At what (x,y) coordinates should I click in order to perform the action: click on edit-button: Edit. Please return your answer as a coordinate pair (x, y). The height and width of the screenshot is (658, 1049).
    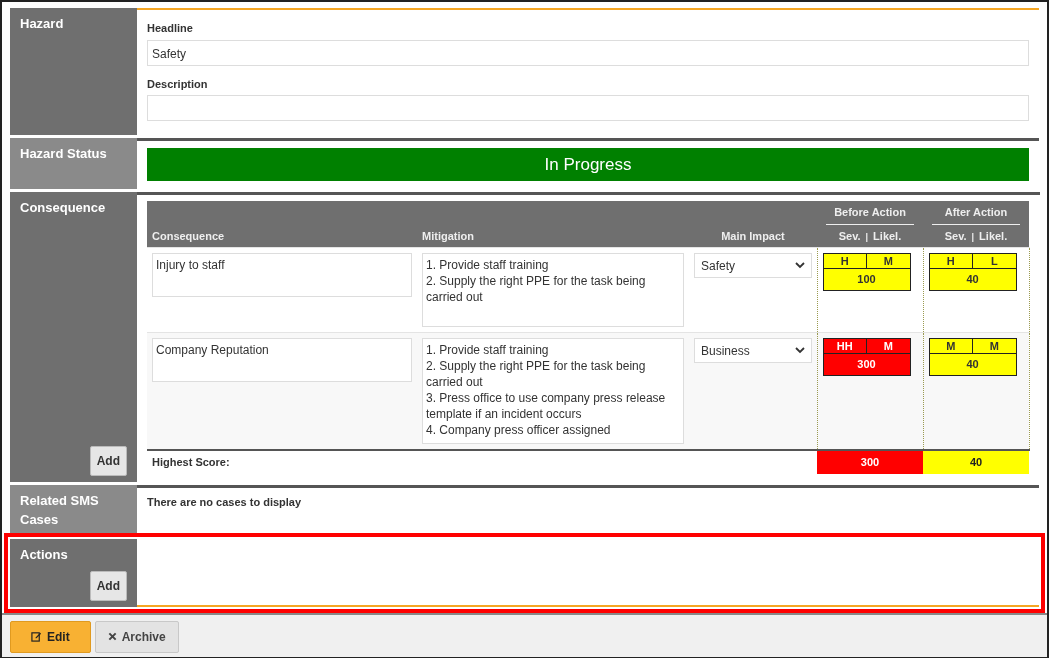
    Looking at the image, I should click on (50, 636).